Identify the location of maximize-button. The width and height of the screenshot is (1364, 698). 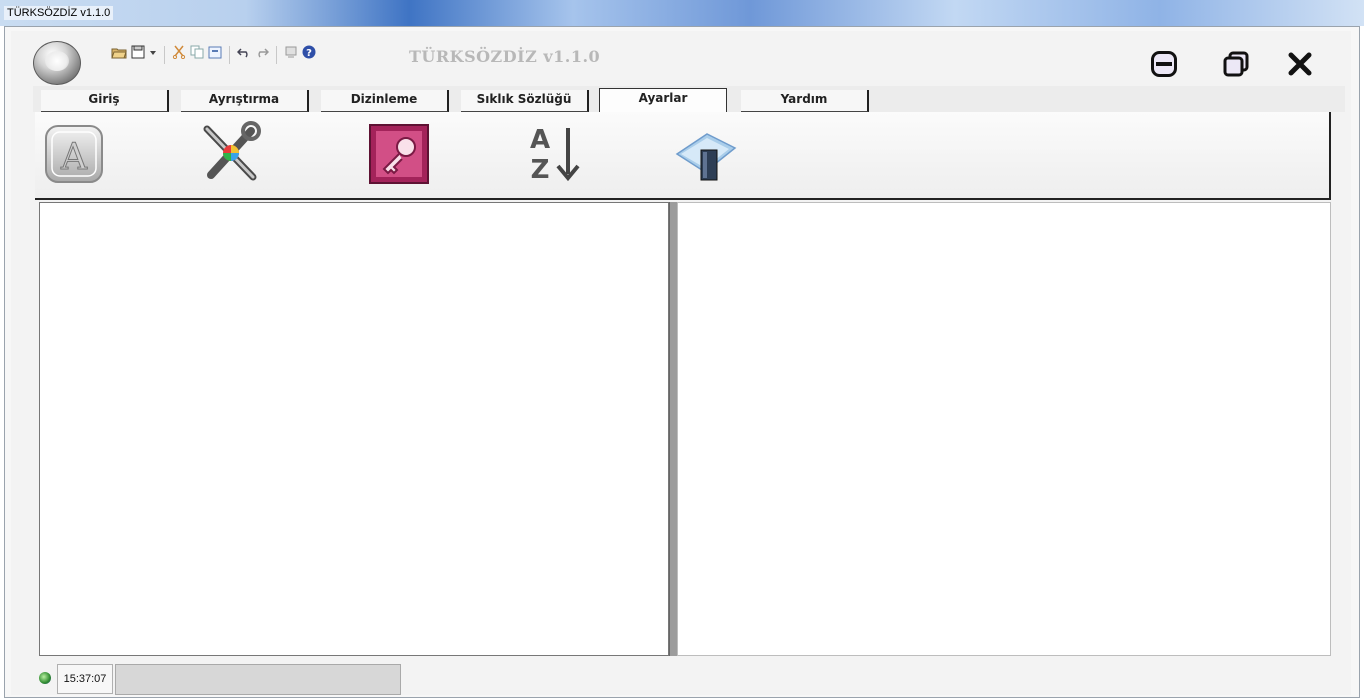
(1236, 64).